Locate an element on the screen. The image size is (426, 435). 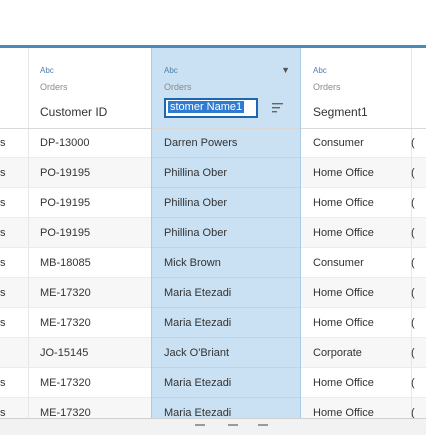
customer-name-cell: Mick Brown is located at coordinates (226, 263).